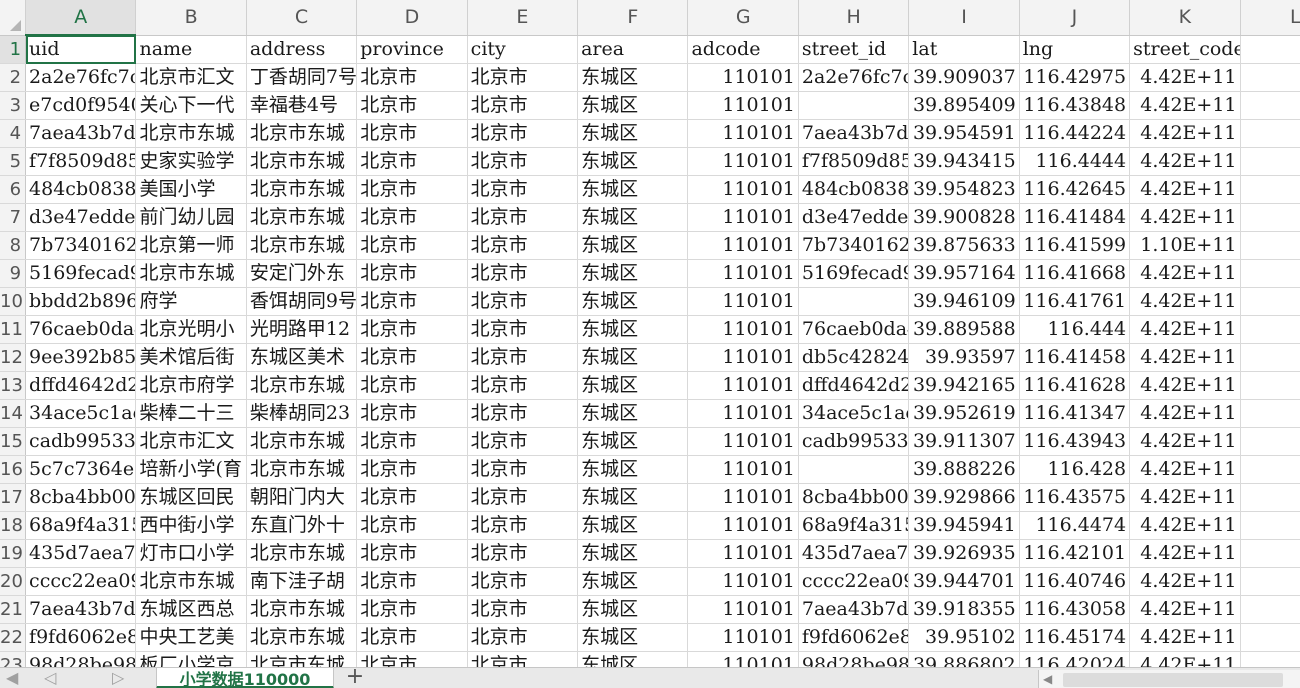 The width and height of the screenshot is (1300, 688). What do you see at coordinates (1185, 441) in the screenshot?
I see `cell-k15: 4.42E+11` at bounding box center [1185, 441].